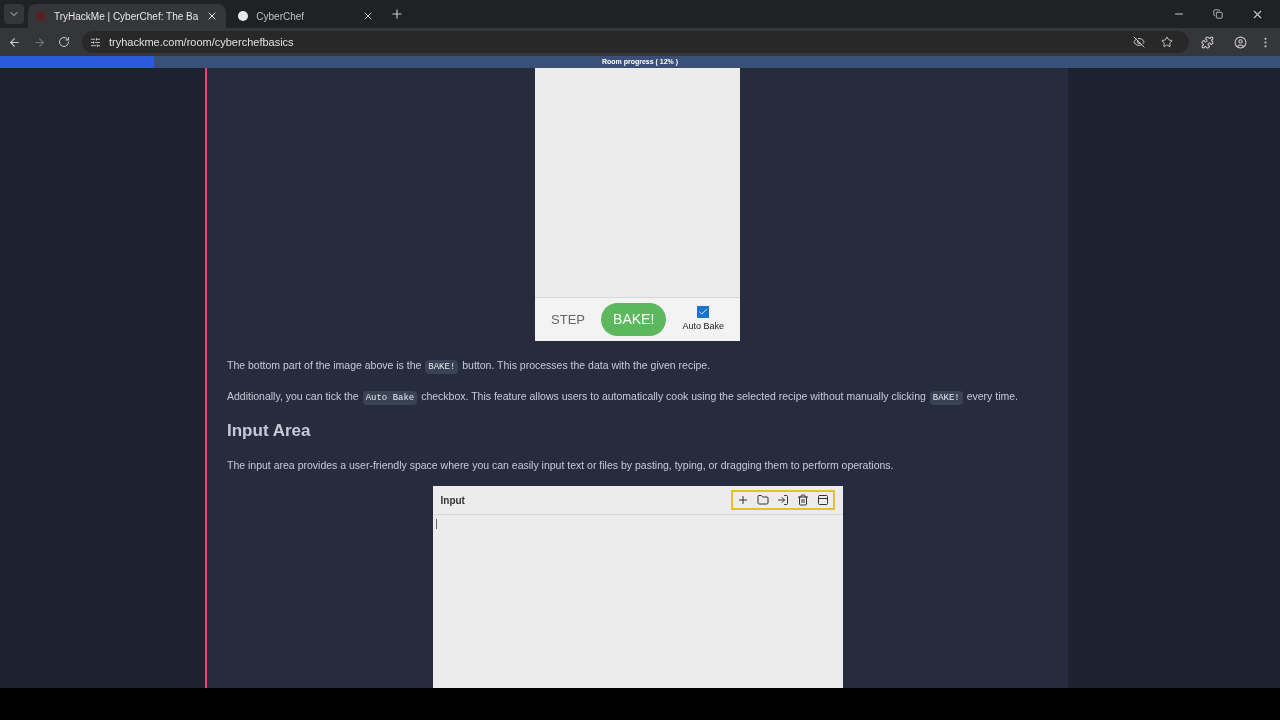 The image size is (1280, 720). Describe the element at coordinates (802, 500) in the screenshot. I see `trash-icon` at that location.